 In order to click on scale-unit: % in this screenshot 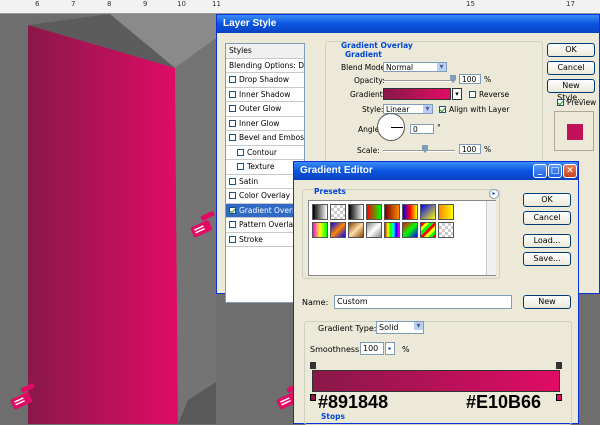, I will do `click(488, 149)`.